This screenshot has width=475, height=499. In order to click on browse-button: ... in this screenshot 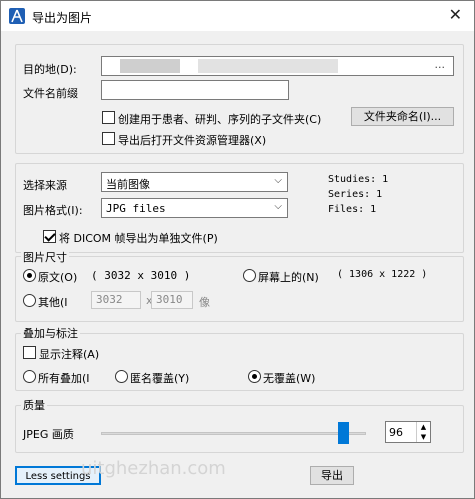, I will do `click(440, 64)`.